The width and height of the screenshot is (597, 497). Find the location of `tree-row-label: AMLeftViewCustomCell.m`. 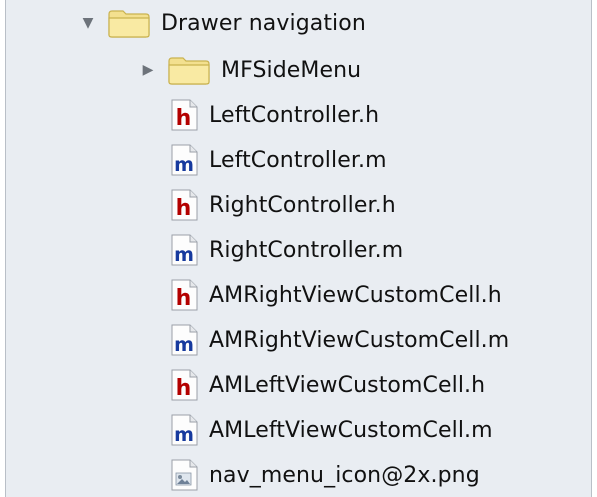

tree-row-label: AMLeftViewCustomCell.m is located at coordinates (351, 430).